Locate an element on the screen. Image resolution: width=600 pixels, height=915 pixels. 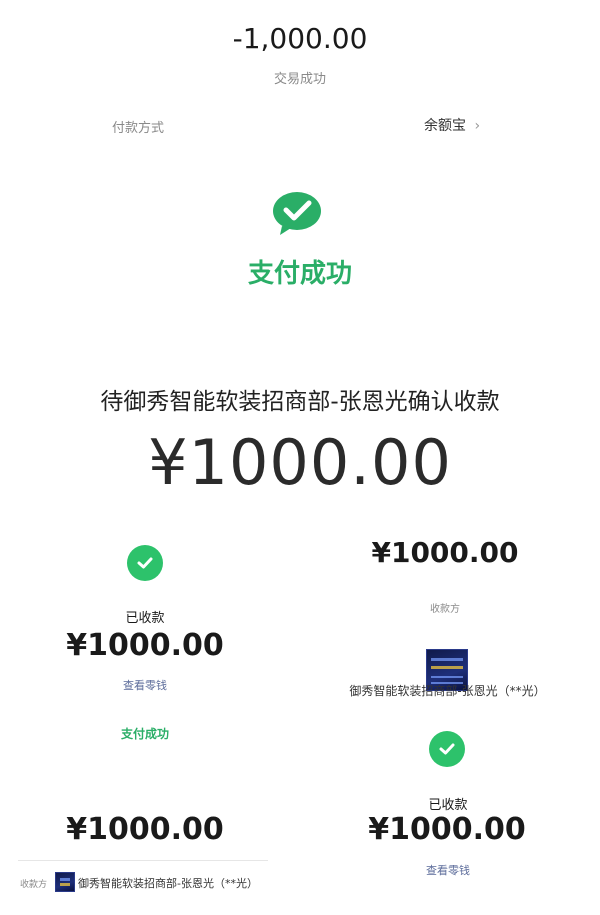
confirm-amount: ¥1000.00 is located at coordinates (300, 462).